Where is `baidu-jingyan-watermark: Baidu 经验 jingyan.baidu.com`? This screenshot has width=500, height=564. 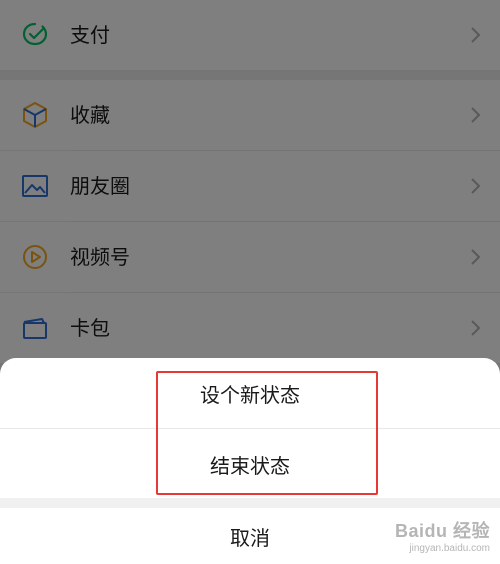
baidu-jingyan-watermark: Baidu 经验 jingyan.baidu.com is located at coordinates (442, 535).